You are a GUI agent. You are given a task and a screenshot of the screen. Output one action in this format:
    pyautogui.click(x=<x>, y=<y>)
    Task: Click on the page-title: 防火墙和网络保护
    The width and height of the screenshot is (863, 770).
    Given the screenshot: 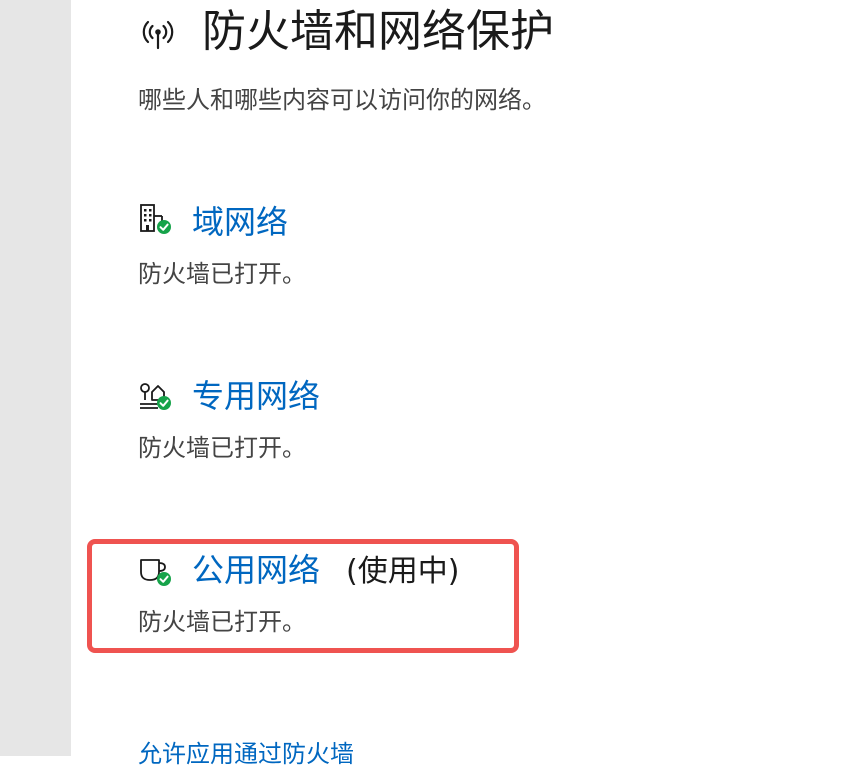 What is the action you would take?
    pyautogui.click(x=378, y=31)
    